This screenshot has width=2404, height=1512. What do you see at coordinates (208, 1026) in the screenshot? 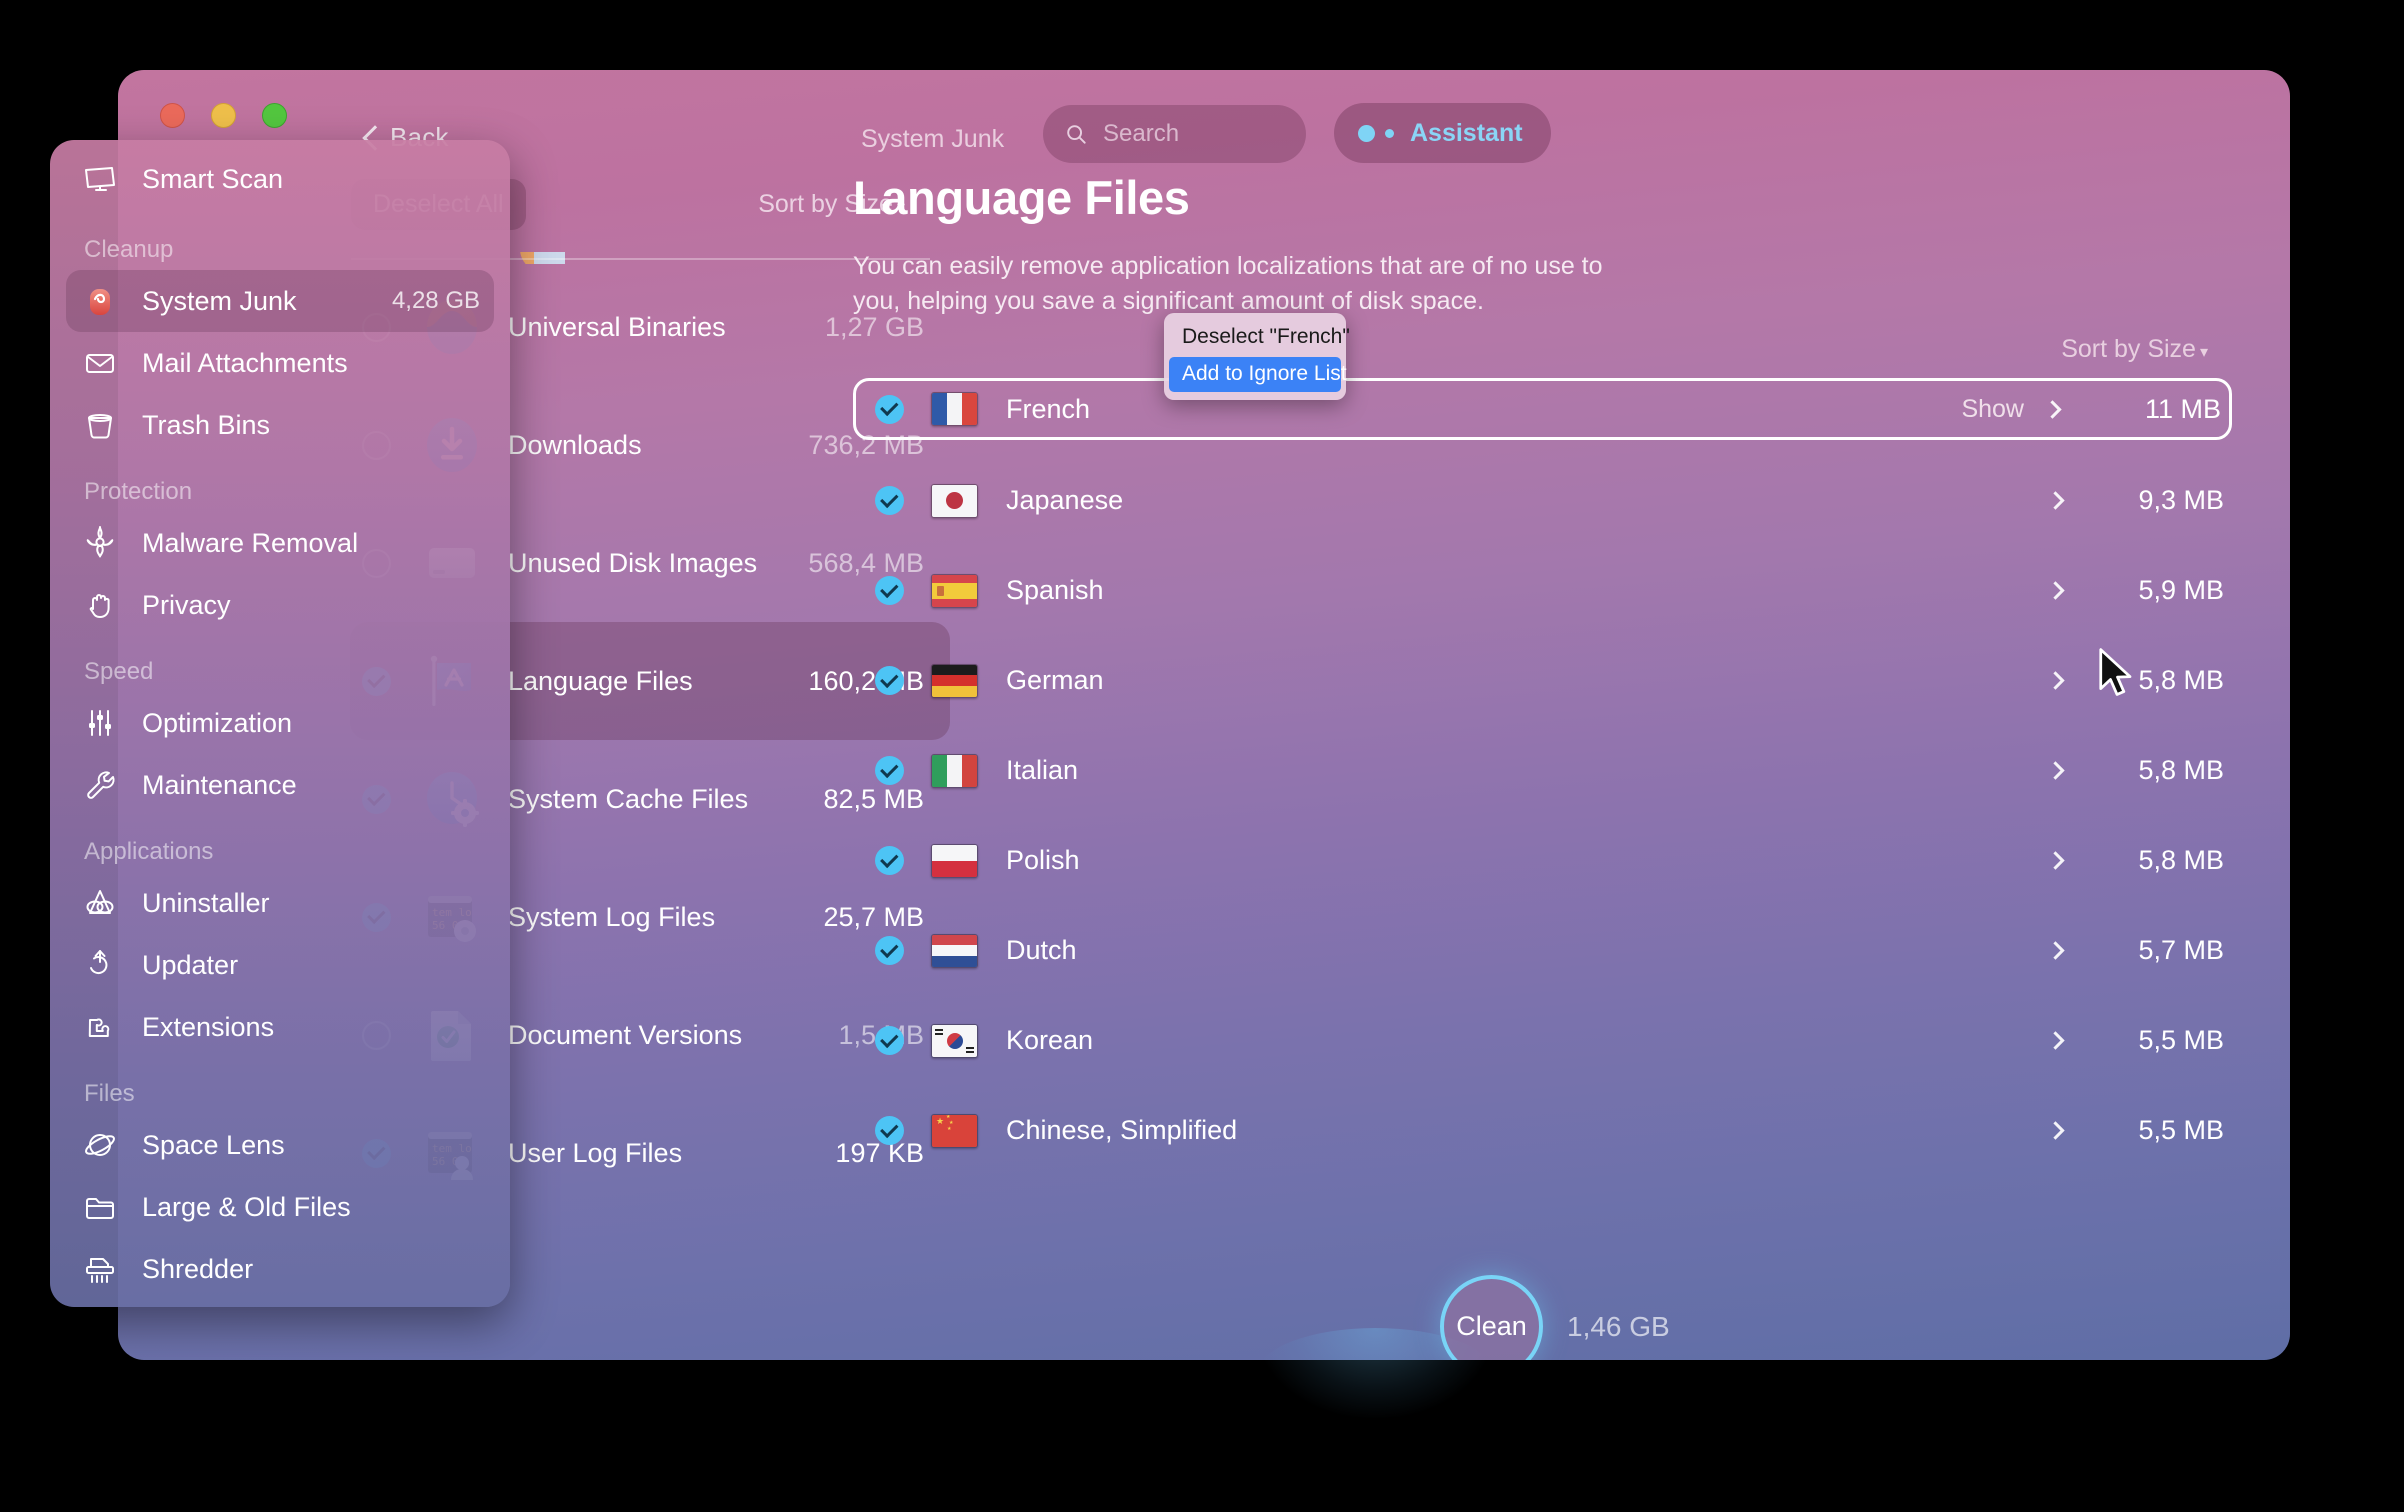
I see `sidebar-item-label: Extensions` at bounding box center [208, 1026].